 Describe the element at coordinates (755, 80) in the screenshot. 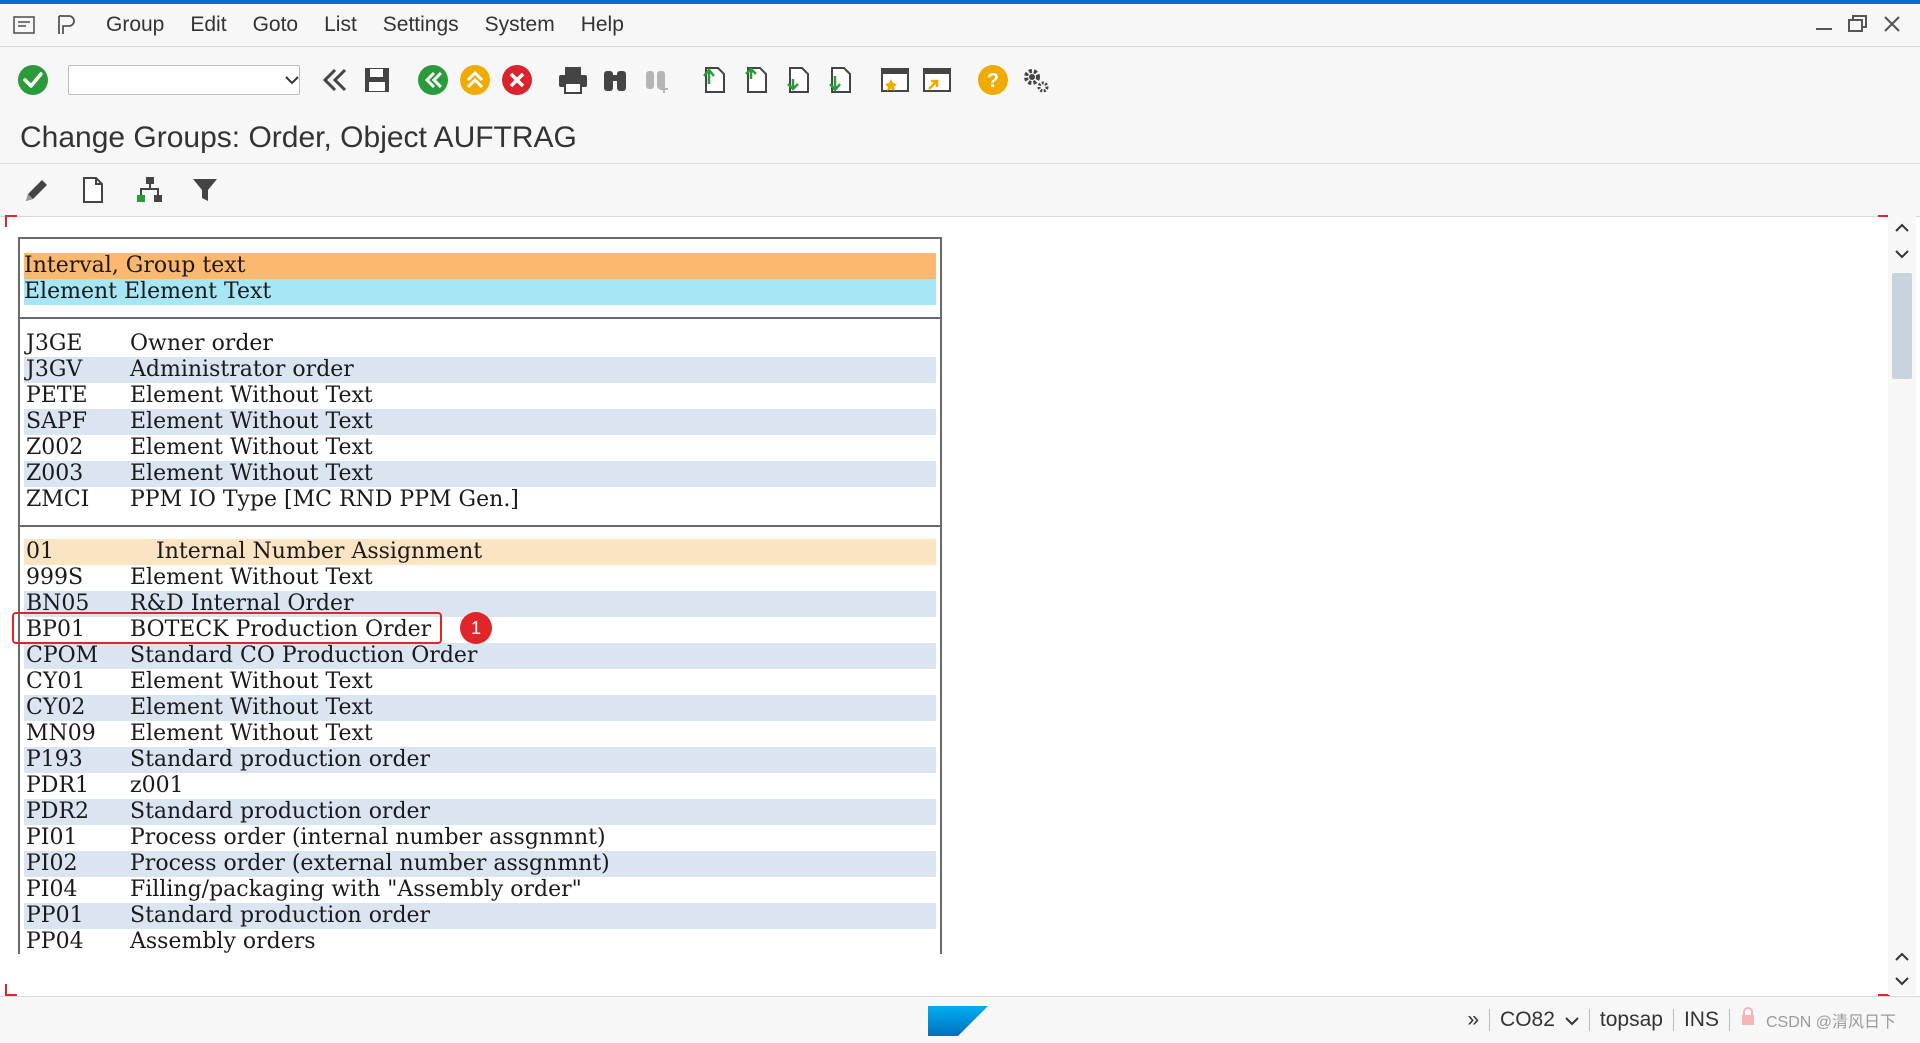

I see `previous-page-icon` at that location.